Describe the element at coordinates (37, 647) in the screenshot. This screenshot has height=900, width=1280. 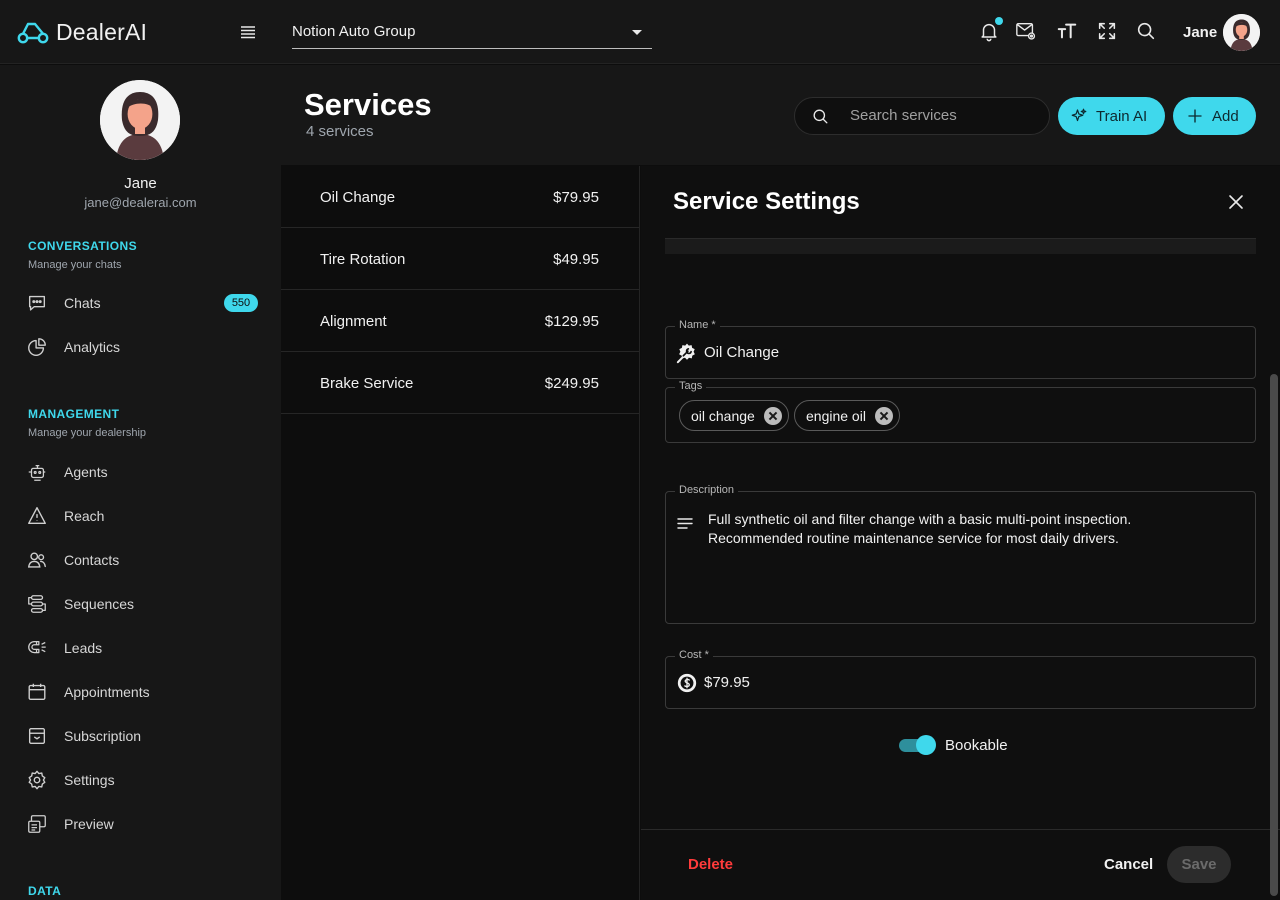
I see `magnet-icon` at that location.